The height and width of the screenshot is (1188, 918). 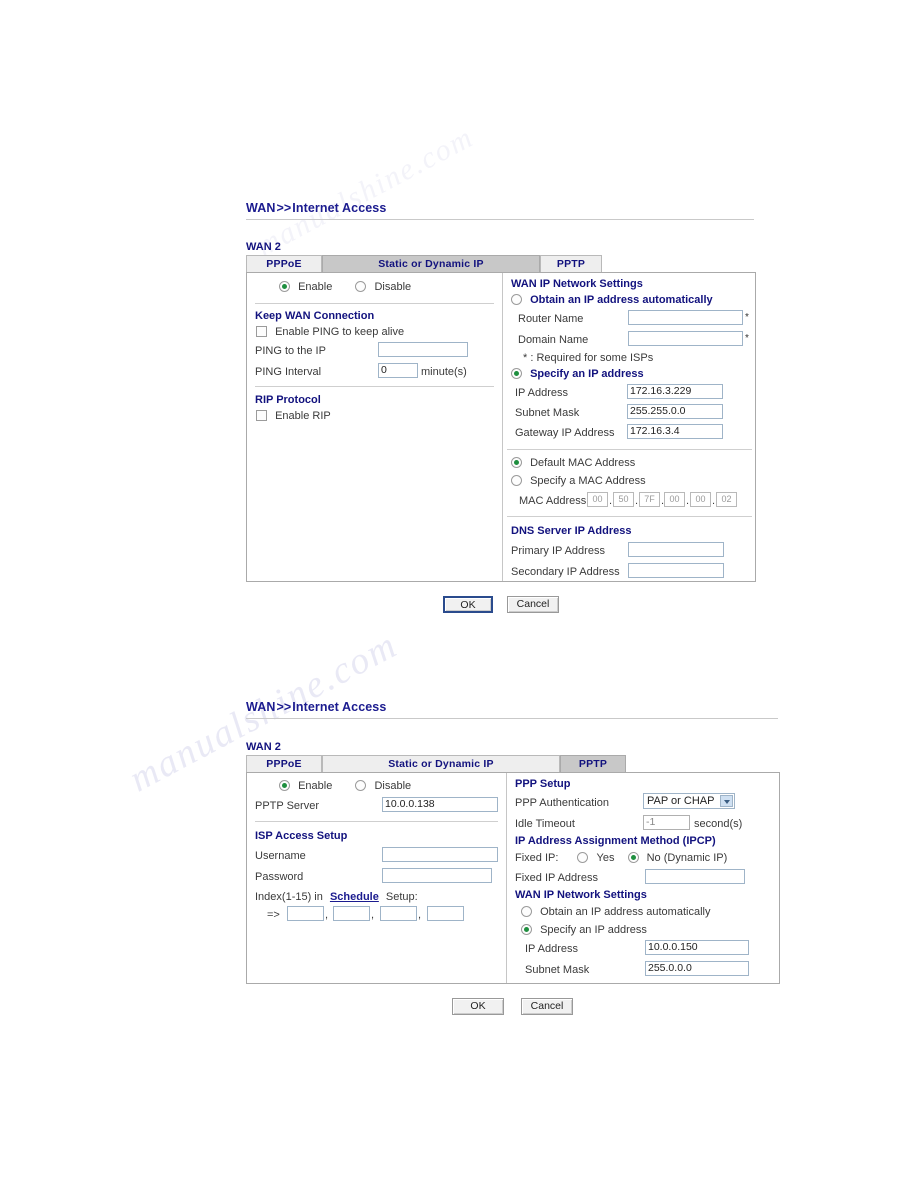 What do you see at coordinates (301, 836) in the screenshot?
I see `isp-access-setup-title: ISP Access Setup` at bounding box center [301, 836].